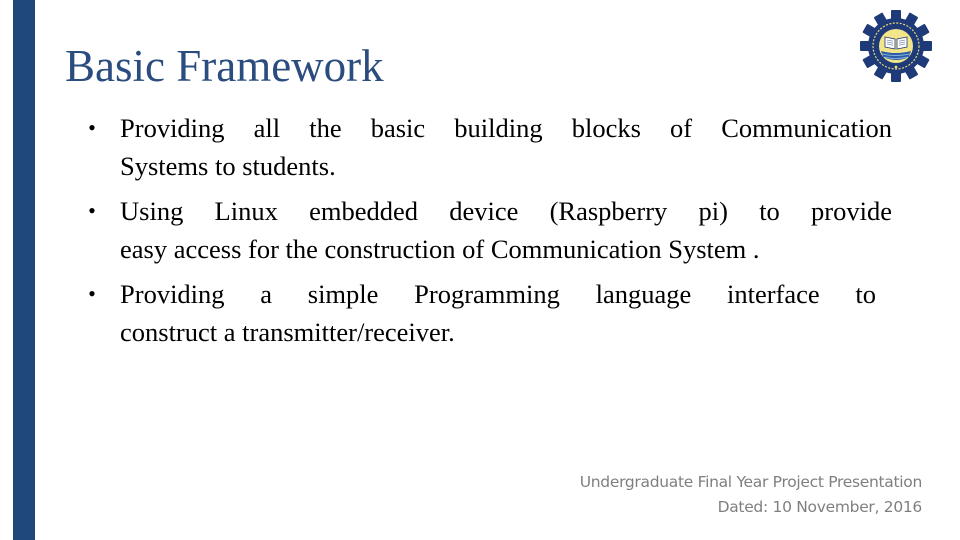  I want to click on bullet-text-line: construct a transmitter/receiver., so click(287, 332).